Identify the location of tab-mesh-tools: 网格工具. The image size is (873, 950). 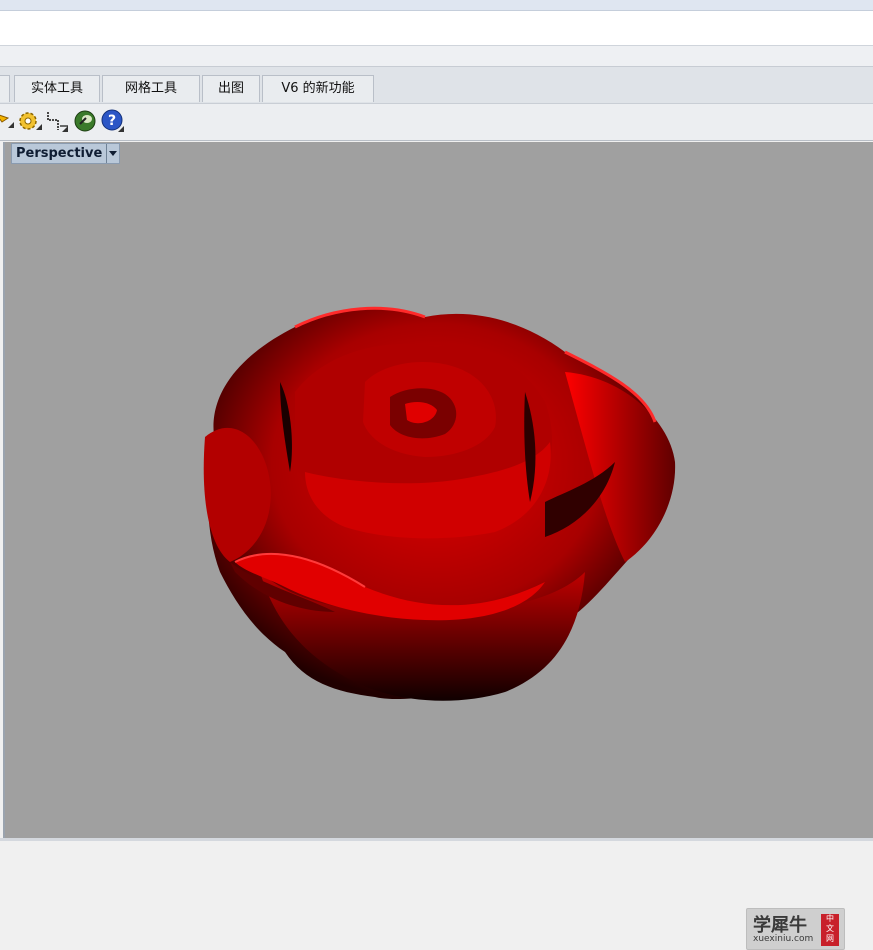
(151, 88).